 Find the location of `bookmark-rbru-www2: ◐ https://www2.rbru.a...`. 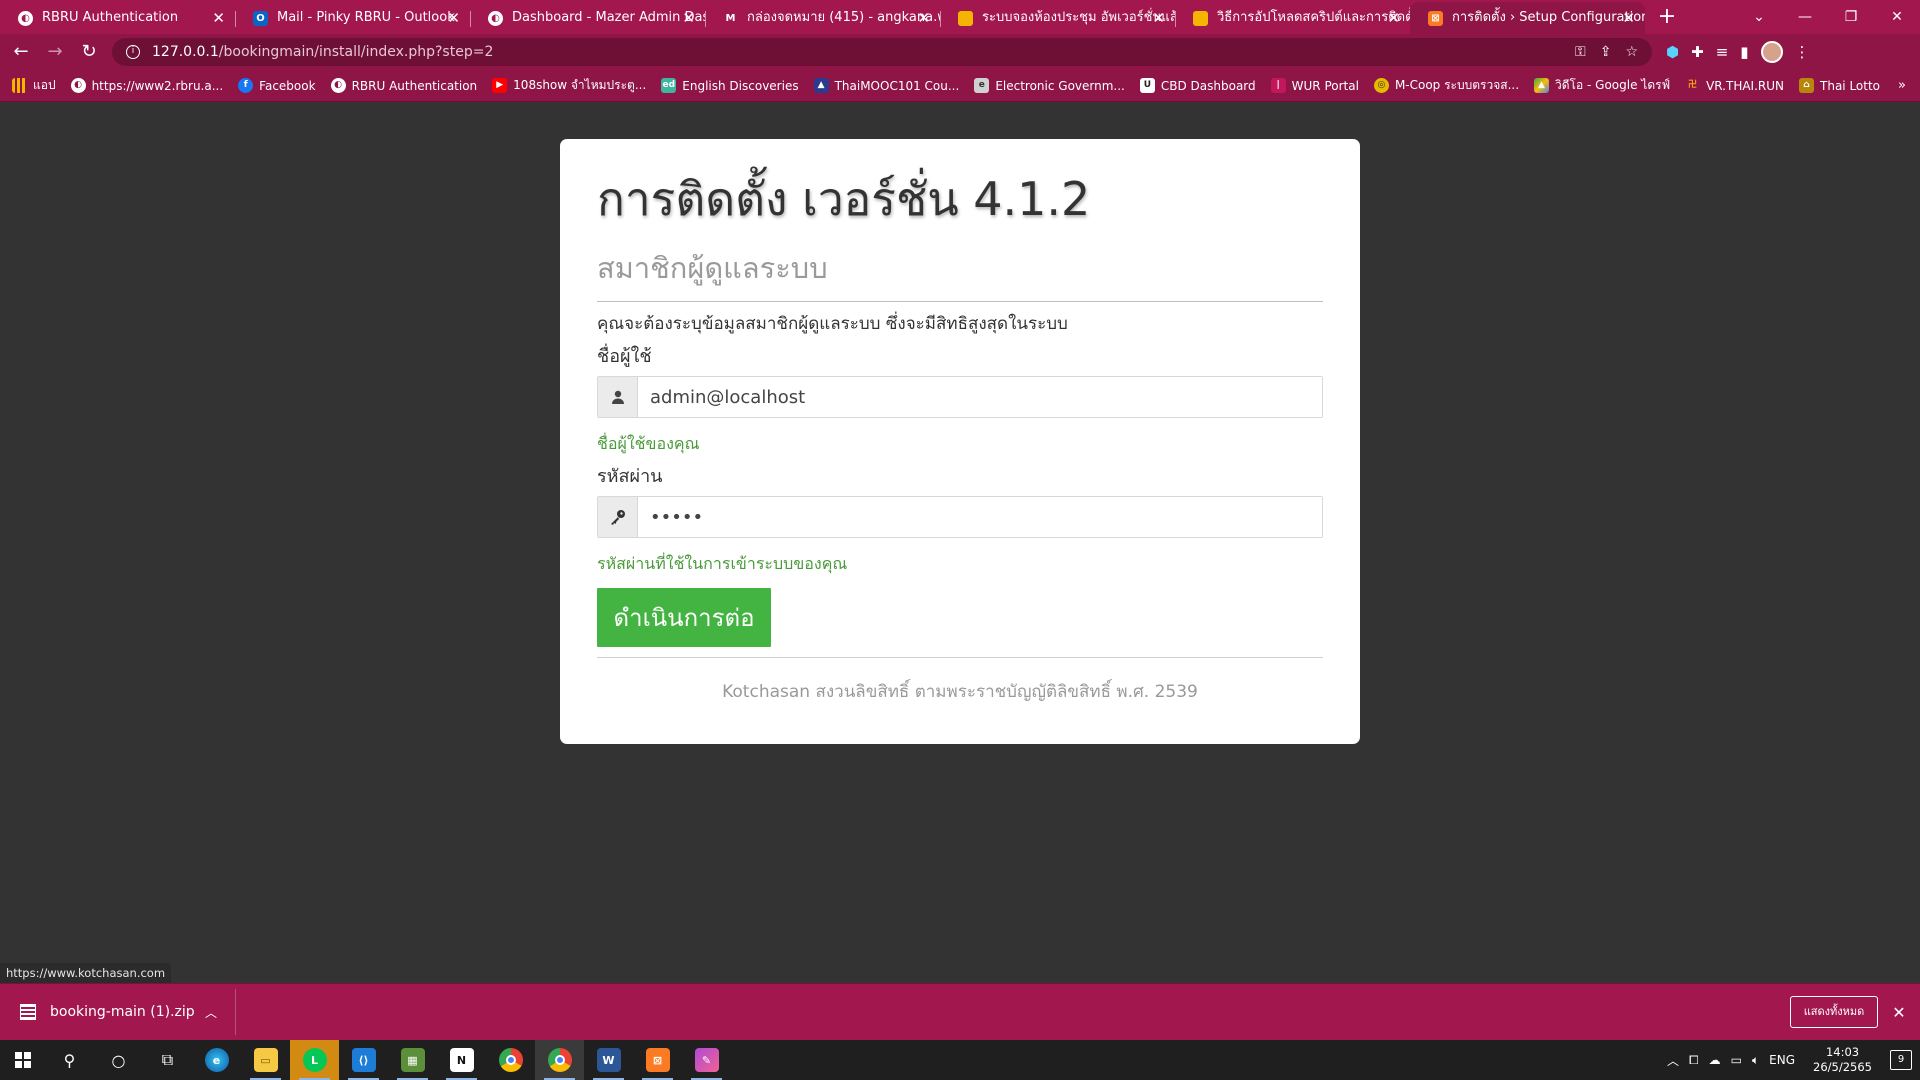

bookmark-rbru-www2: ◐ https://www2.rbru.a... is located at coordinates (146, 85).